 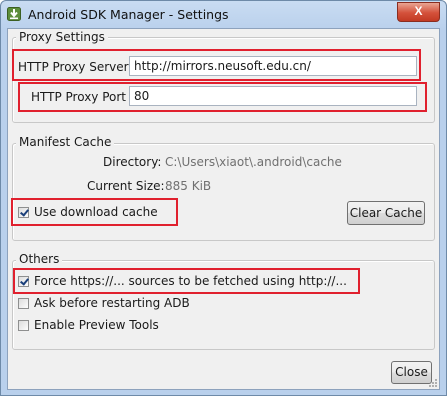 What do you see at coordinates (411, 372) in the screenshot?
I see `close-button: Close` at bounding box center [411, 372].